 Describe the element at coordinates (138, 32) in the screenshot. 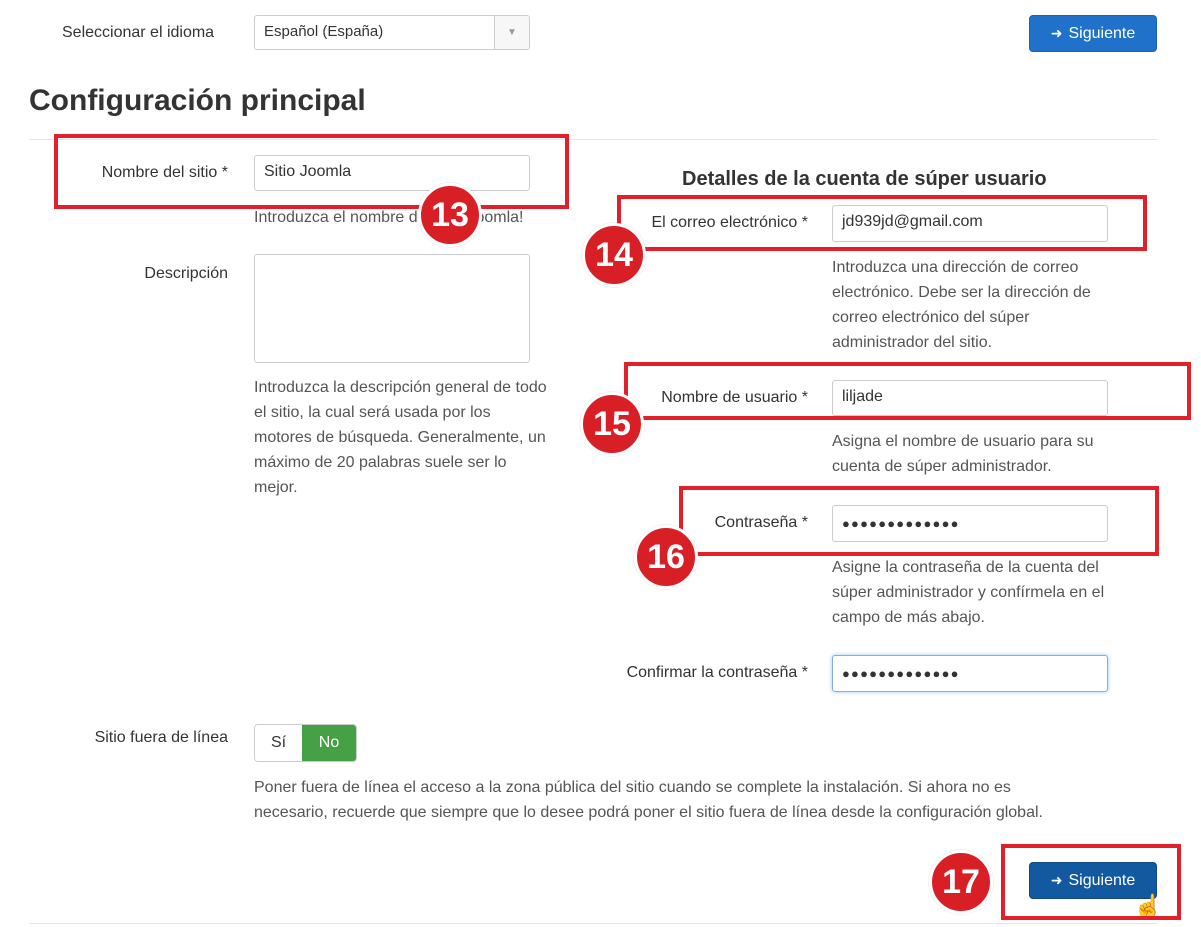

I see `language-label: Seleccionar el idioma` at that location.